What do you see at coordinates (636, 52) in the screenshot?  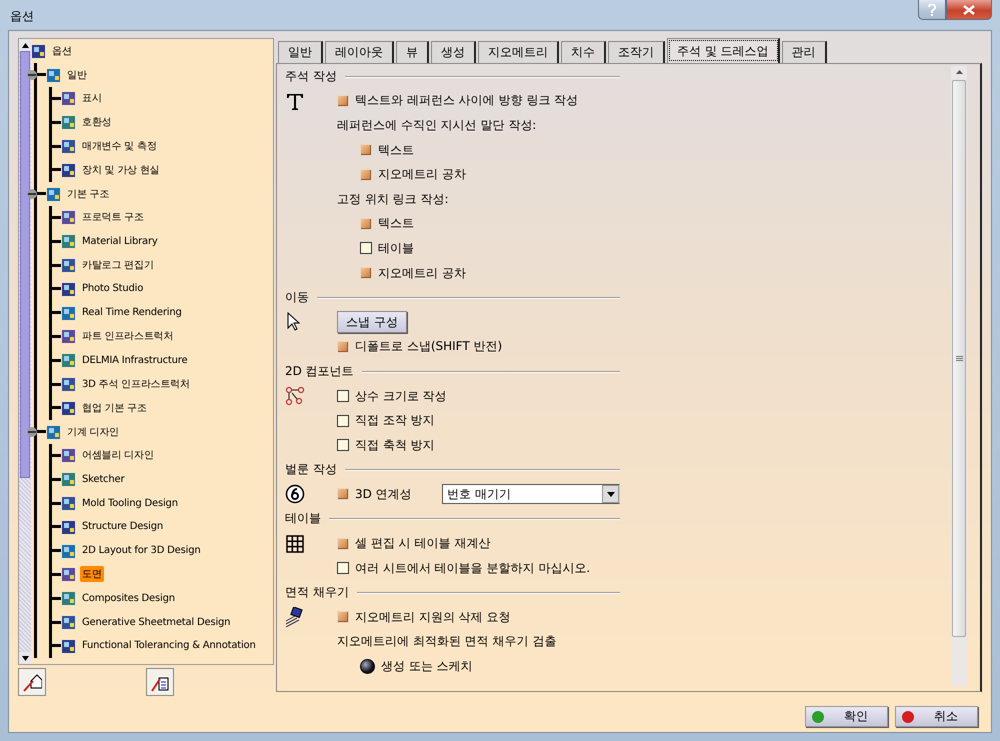 I see `tab: 조작기` at bounding box center [636, 52].